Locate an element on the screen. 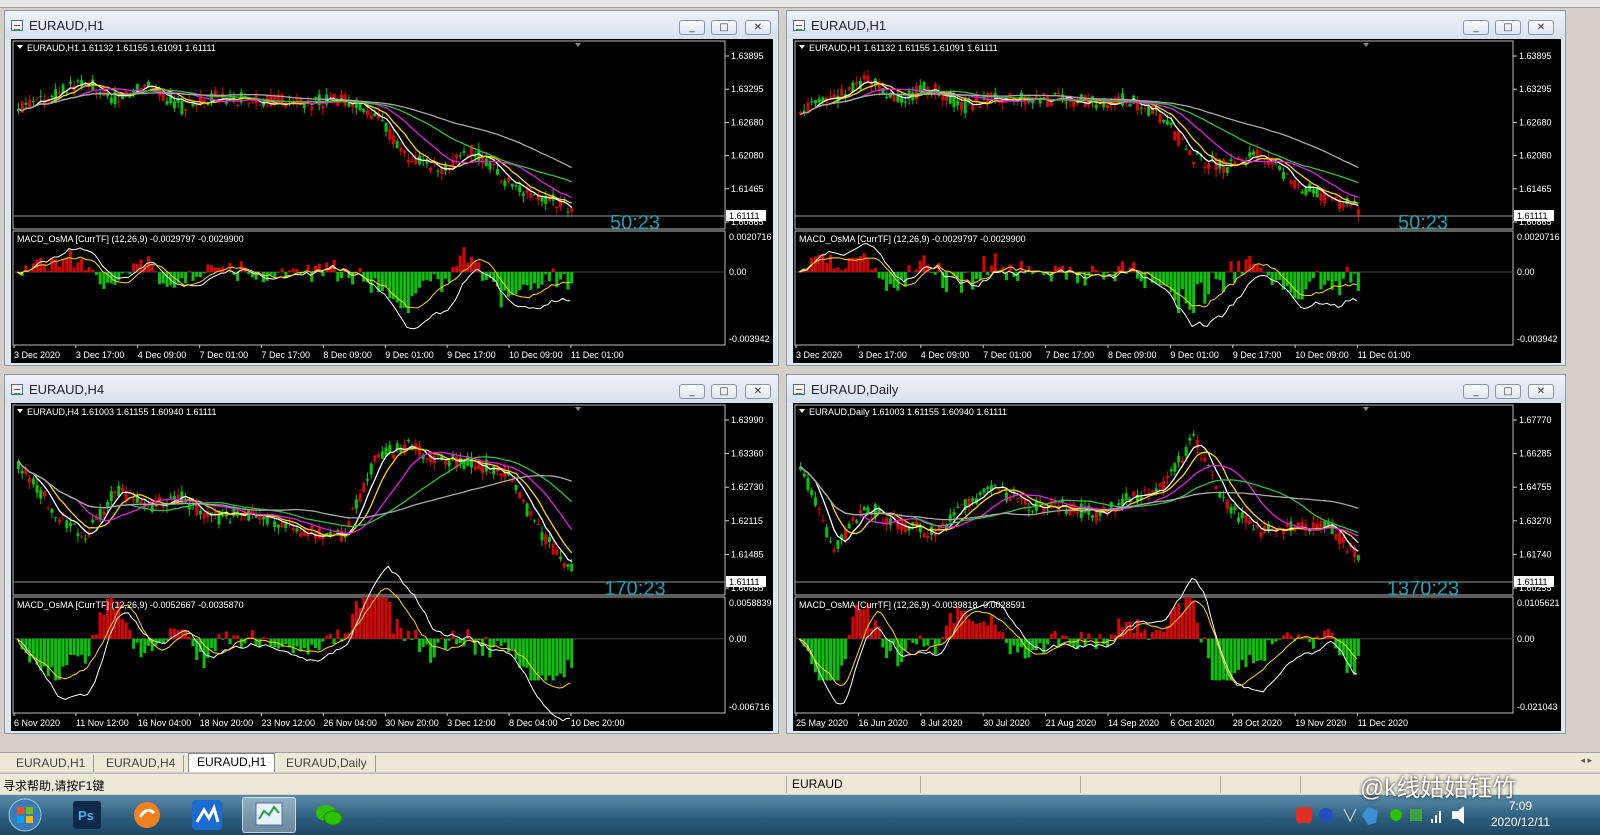  windows-logo-icon is located at coordinates (25, 815).